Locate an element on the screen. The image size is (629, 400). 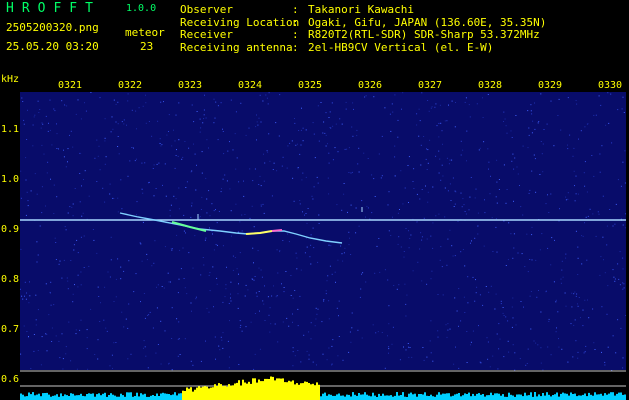
x-tick-label: 0329 is located at coordinates (550, 85).